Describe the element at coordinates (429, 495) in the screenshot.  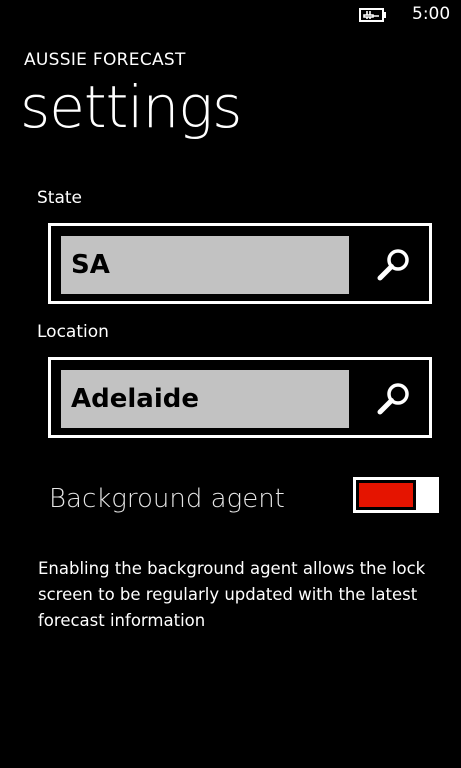
I see `toggle-knob` at that location.